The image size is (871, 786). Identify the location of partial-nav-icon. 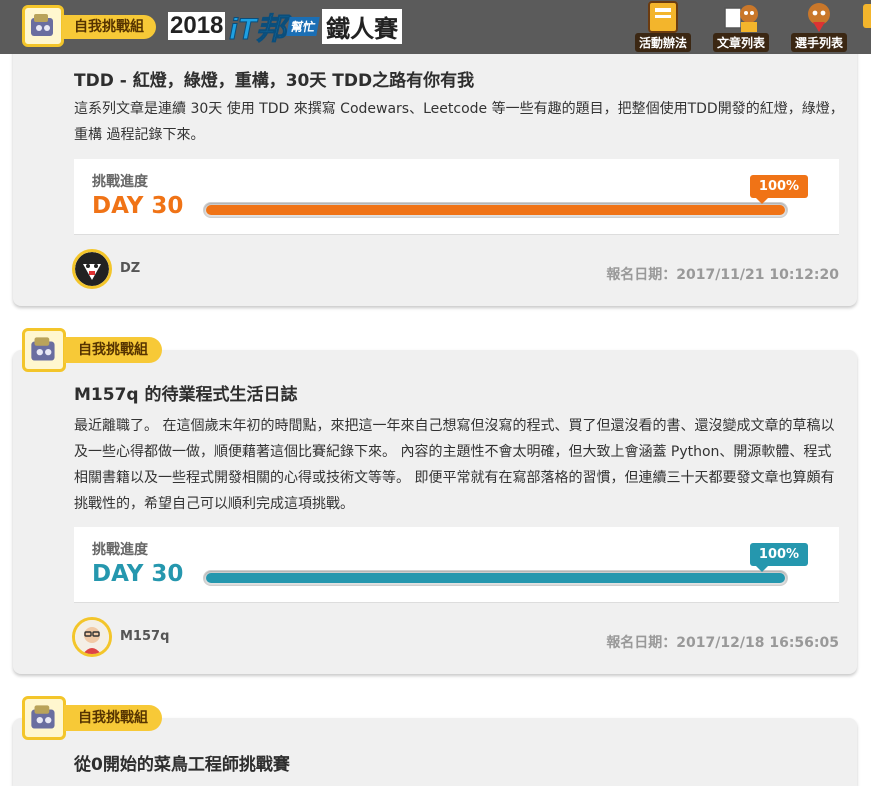
(867, 16).